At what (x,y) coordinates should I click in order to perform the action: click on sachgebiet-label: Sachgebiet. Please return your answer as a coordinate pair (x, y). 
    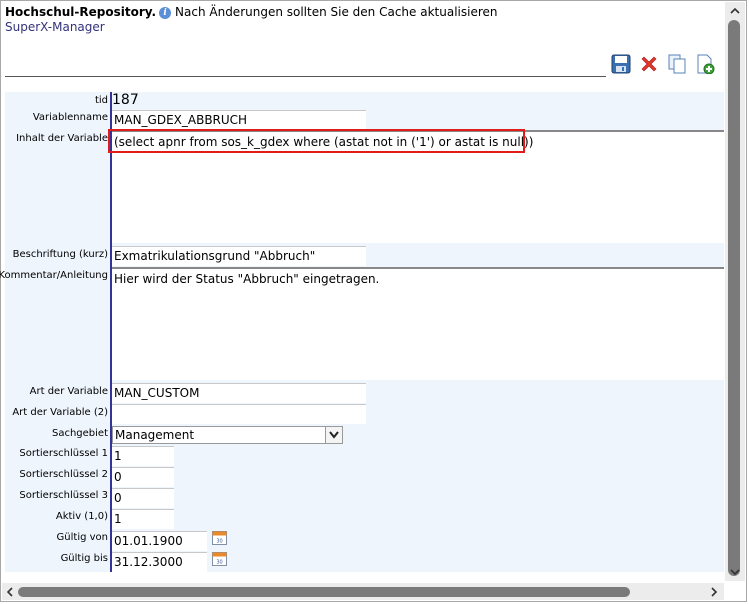
    Looking at the image, I should click on (79, 433).